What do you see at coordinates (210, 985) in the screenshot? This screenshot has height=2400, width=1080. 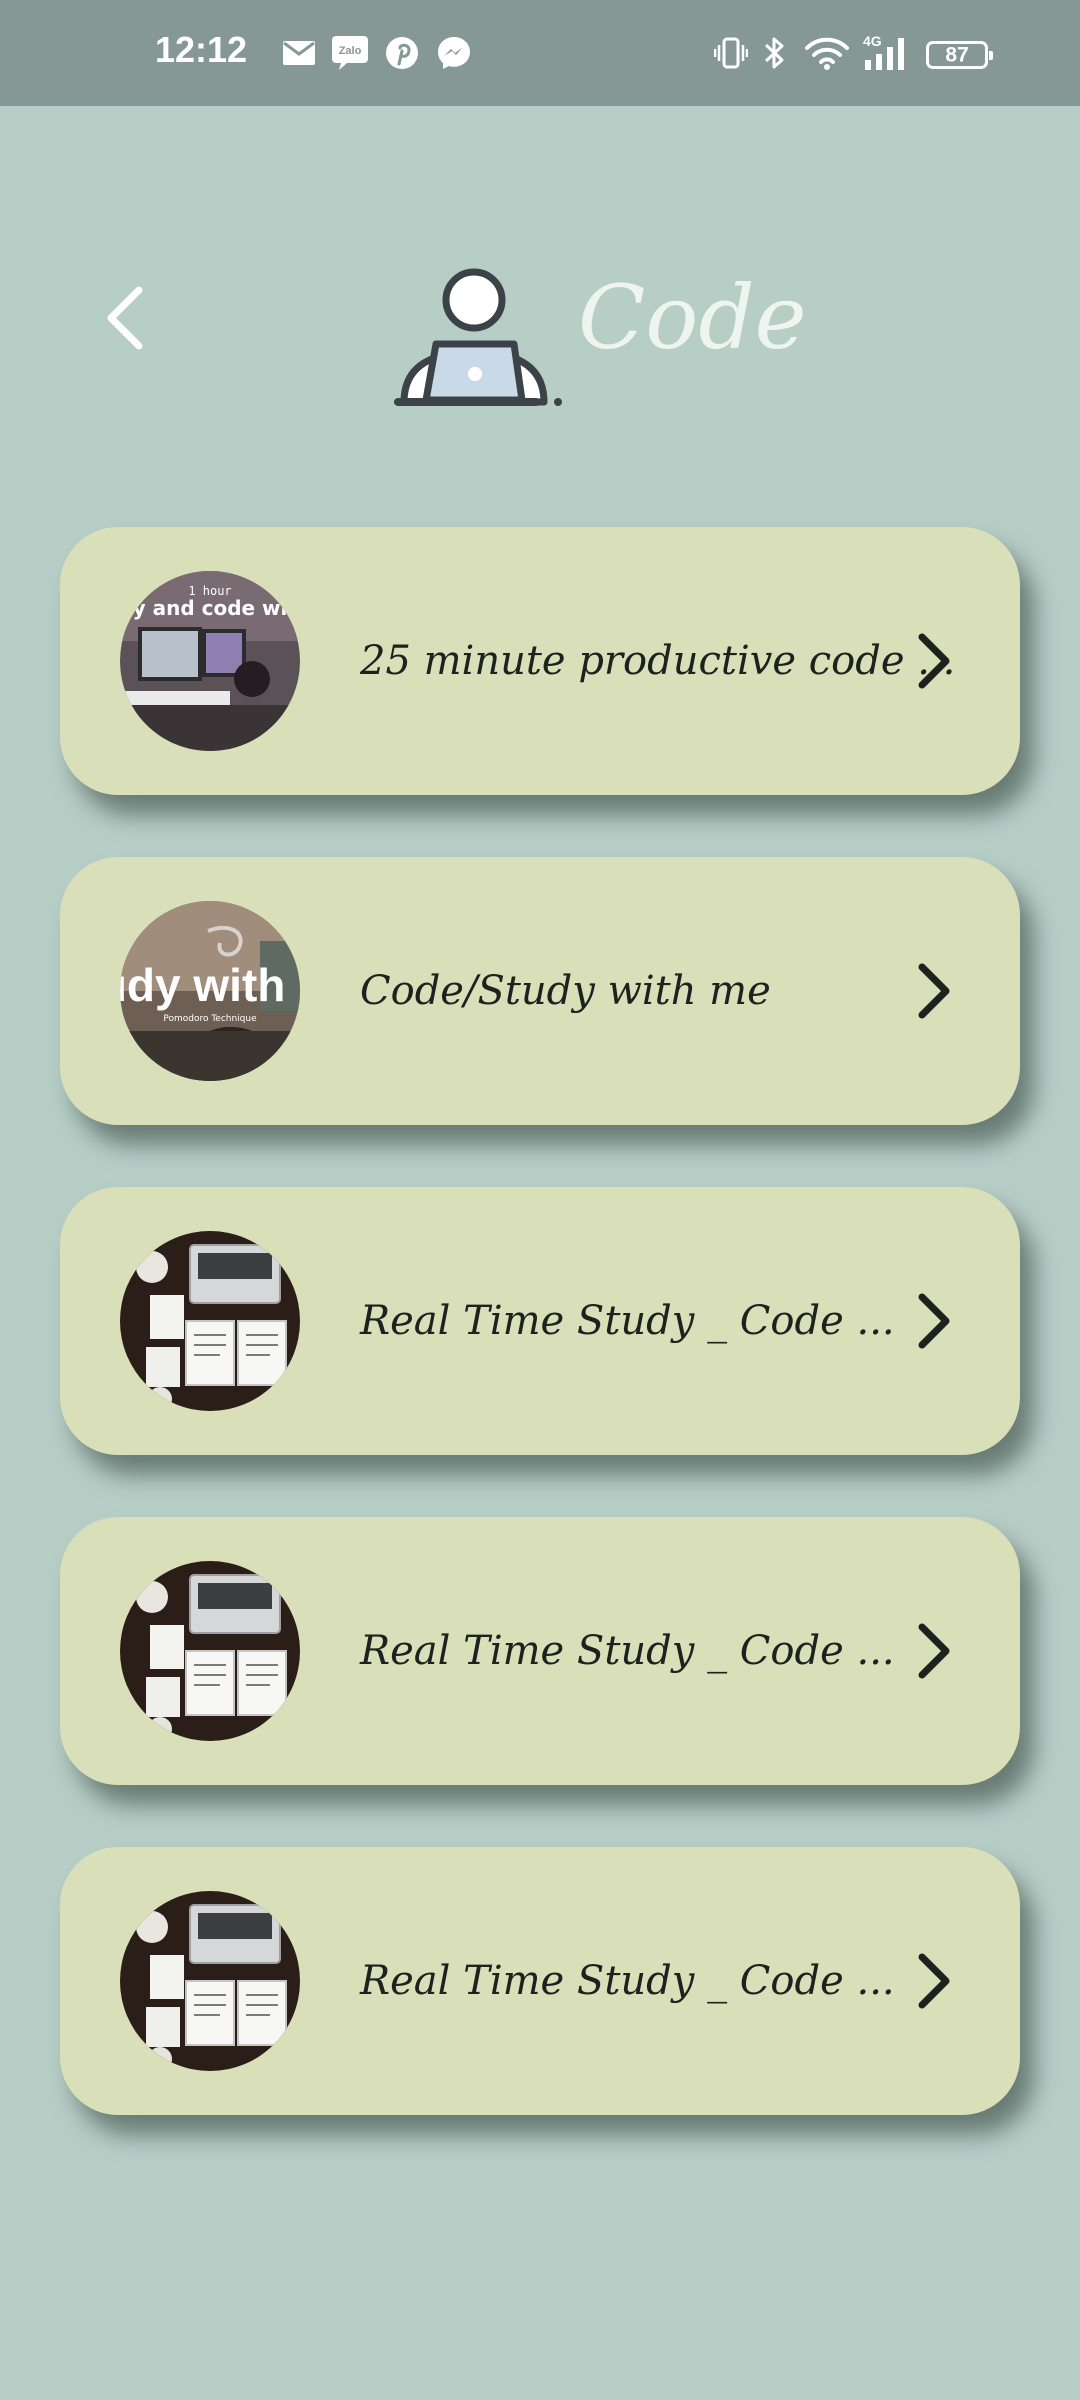 I see `svg-text: tudy with M` at bounding box center [210, 985].